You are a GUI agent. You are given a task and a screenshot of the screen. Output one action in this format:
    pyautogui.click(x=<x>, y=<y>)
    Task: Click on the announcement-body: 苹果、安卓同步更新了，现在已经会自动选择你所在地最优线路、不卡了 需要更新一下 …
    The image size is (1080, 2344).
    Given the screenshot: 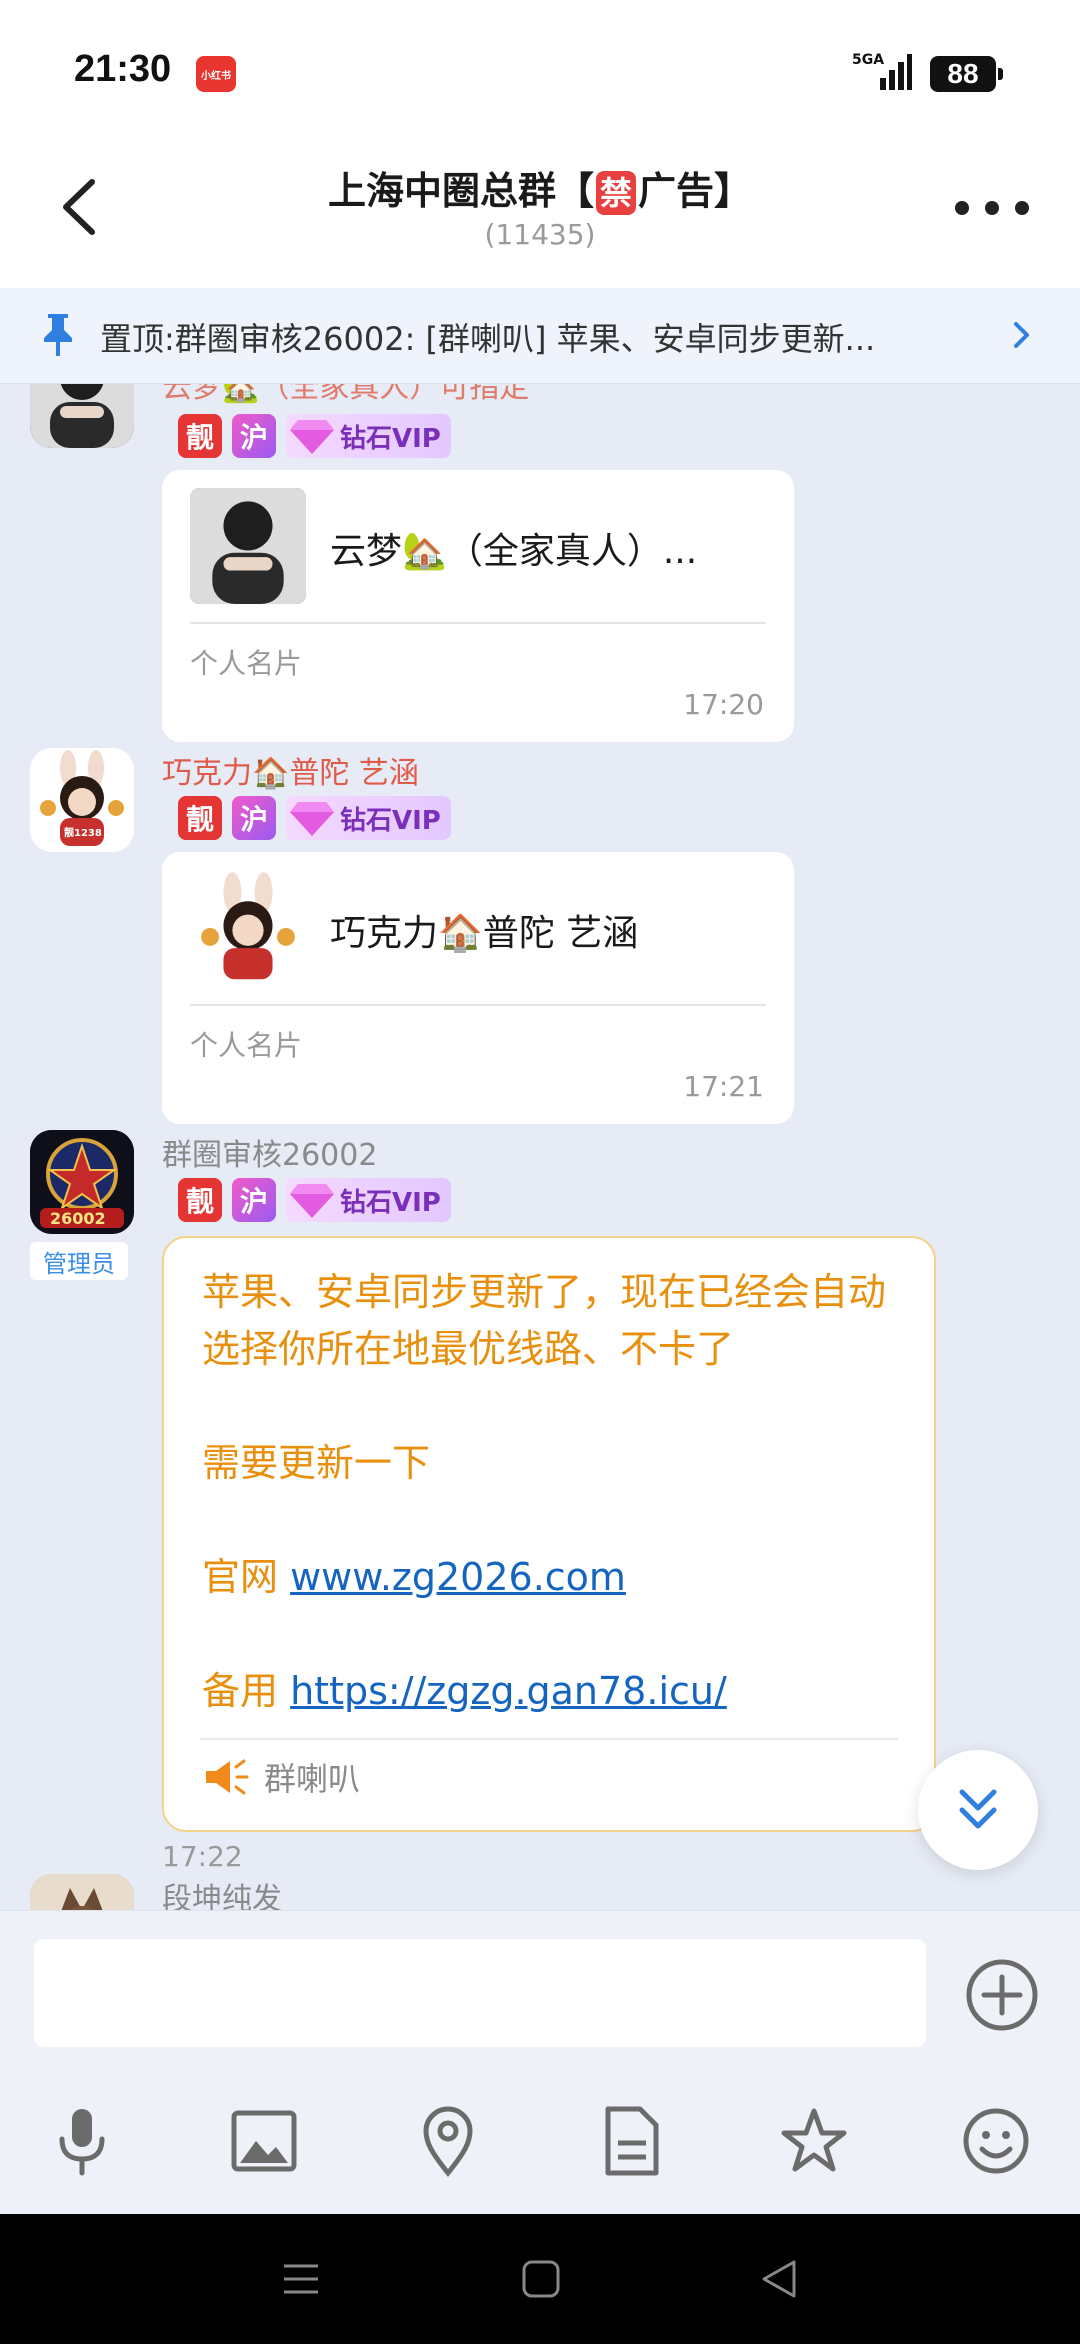 What is the action you would take?
    pyautogui.click(x=557, y=1492)
    